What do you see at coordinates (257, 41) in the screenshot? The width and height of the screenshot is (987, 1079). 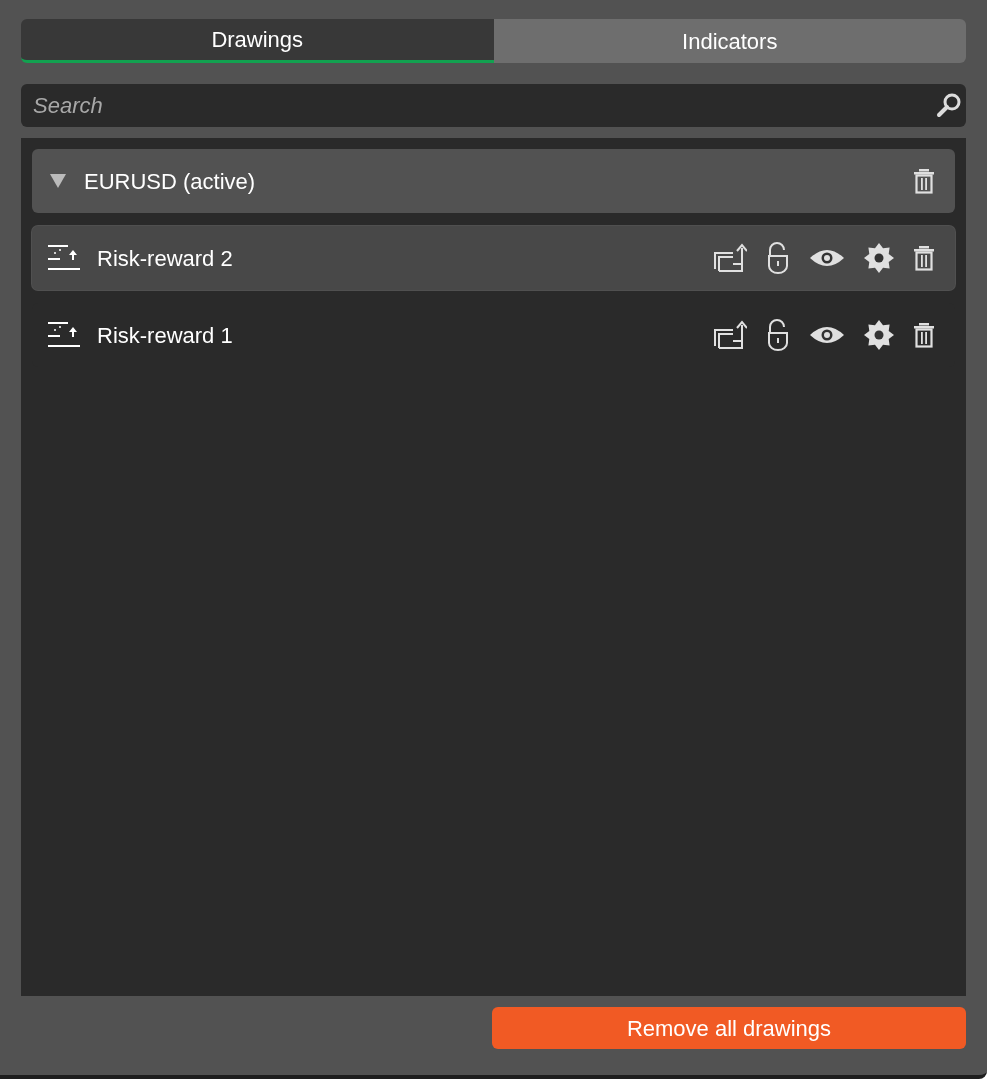 I see `tab: Drawings` at bounding box center [257, 41].